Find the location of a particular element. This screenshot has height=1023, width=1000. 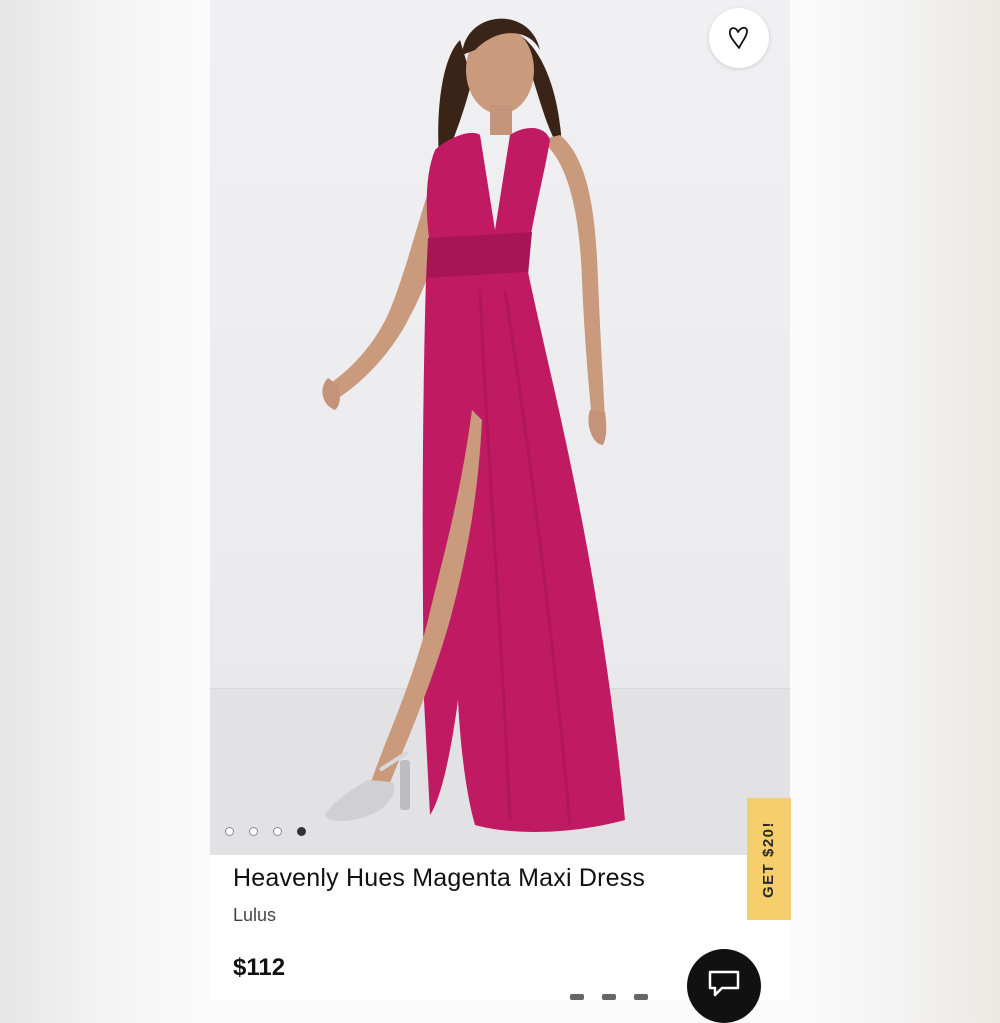

promo-label: GET $20! is located at coordinates (769, 859).